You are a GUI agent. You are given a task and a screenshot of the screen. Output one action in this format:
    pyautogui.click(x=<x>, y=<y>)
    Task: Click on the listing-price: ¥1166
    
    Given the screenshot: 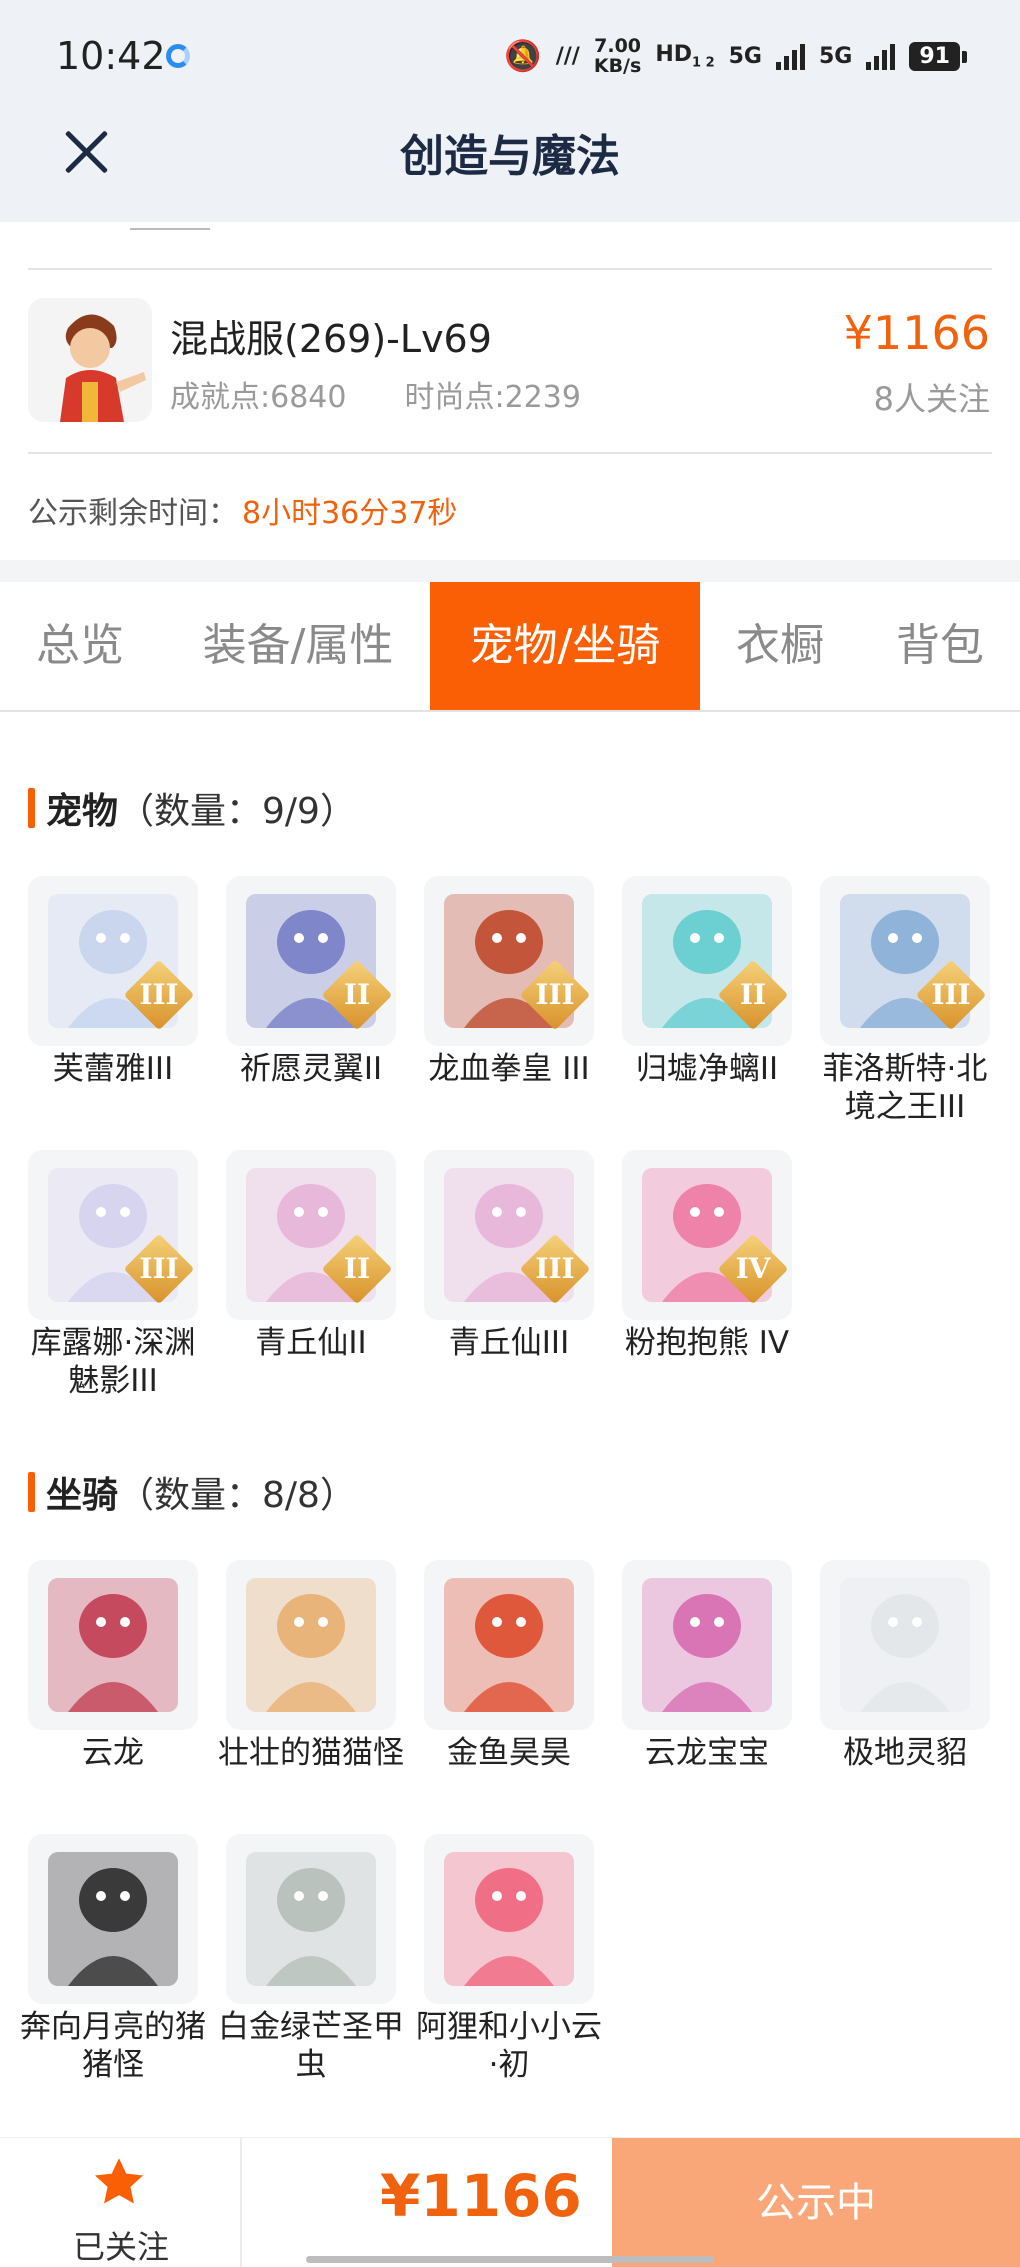 What is the action you would take?
    pyautogui.click(x=916, y=333)
    